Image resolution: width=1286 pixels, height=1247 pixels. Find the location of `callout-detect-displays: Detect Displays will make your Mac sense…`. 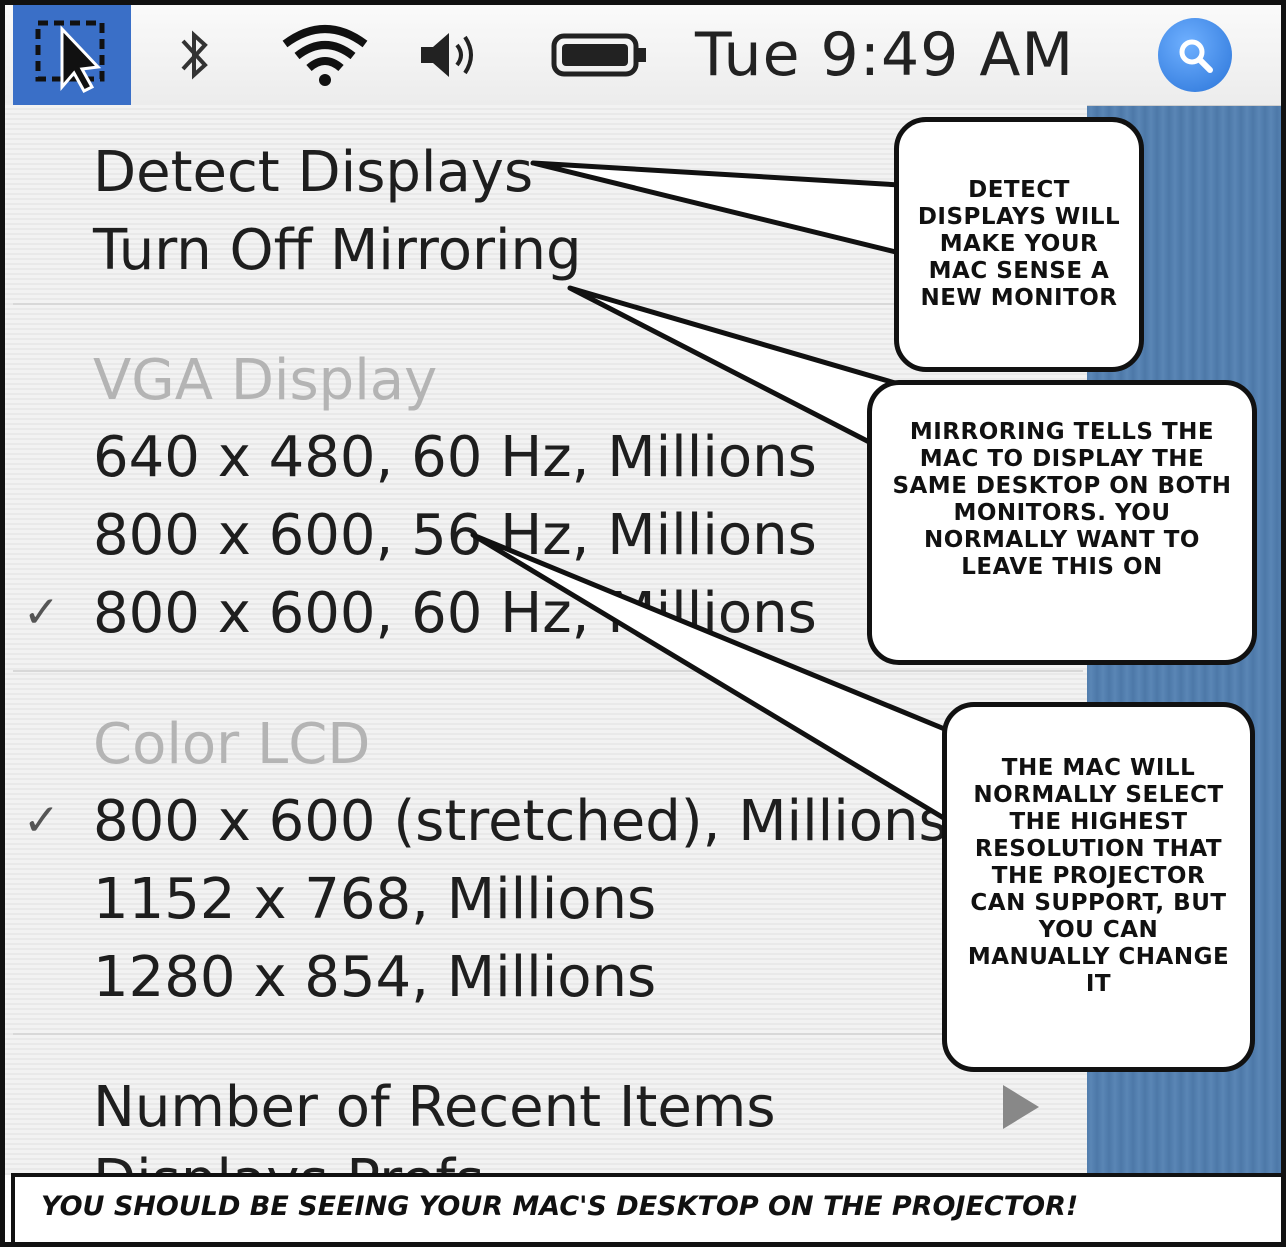

callout-detect-displays: Detect Displays will make your Mac sense… is located at coordinates (1019, 244).